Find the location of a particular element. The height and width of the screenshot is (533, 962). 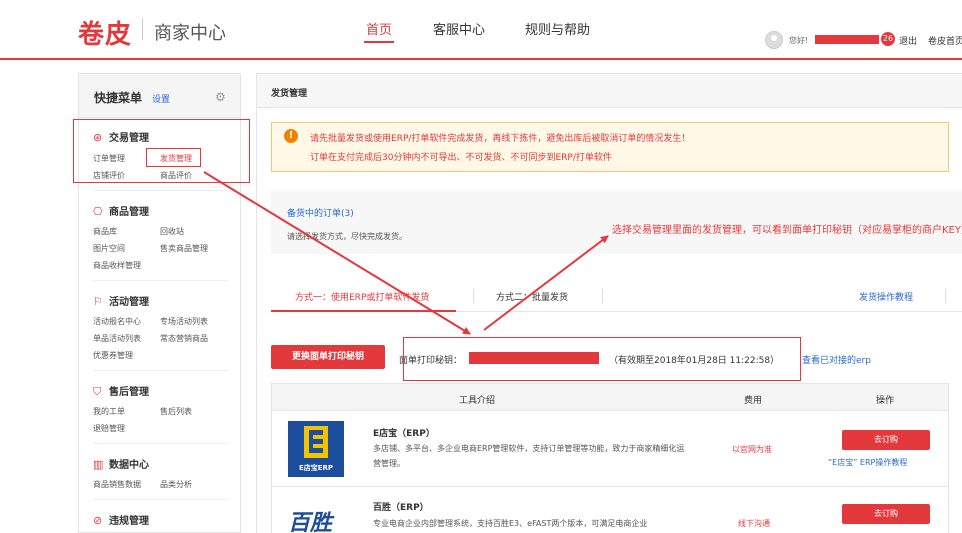

username-redaction is located at coordinates (847, 39).